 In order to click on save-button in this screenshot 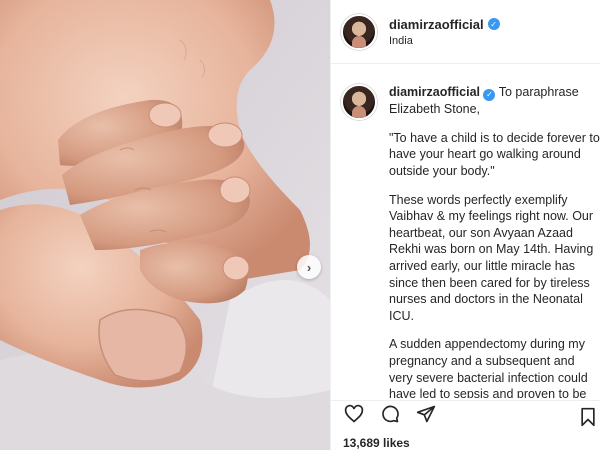, I will do `click(588, 417)`.